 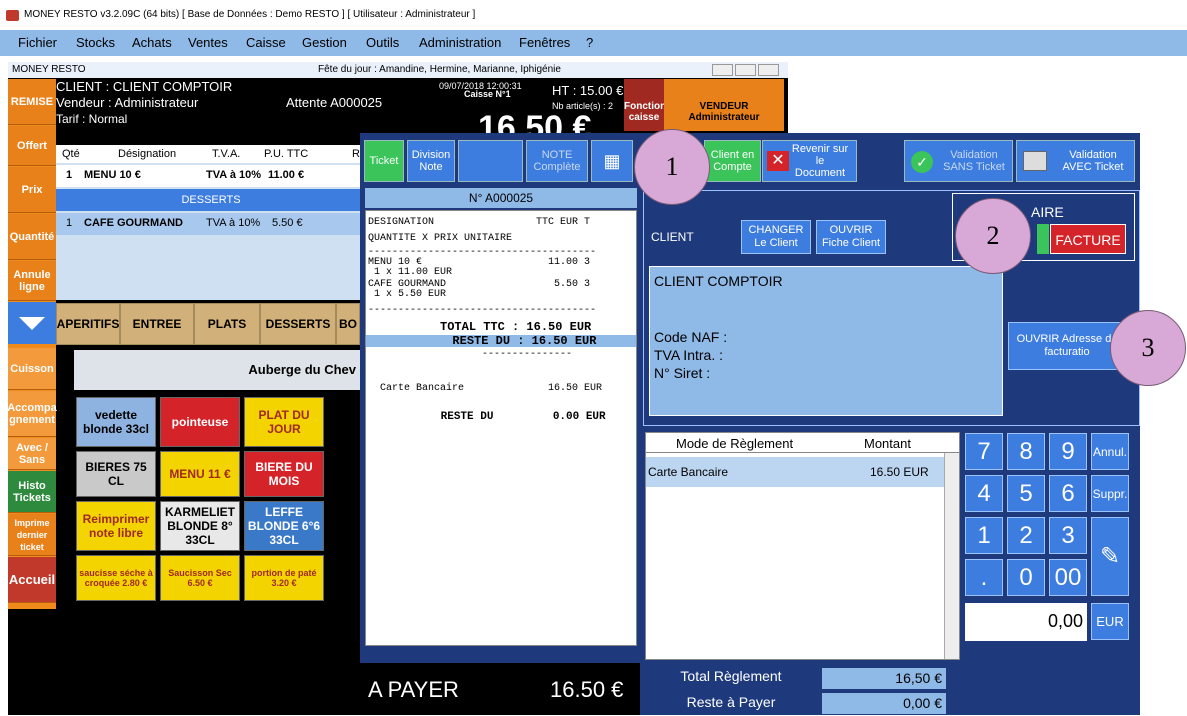 What do you see at coordinates (1043, 239) in the screenshot?
I see `devis-toggle` at bounding box center [1043, 239].